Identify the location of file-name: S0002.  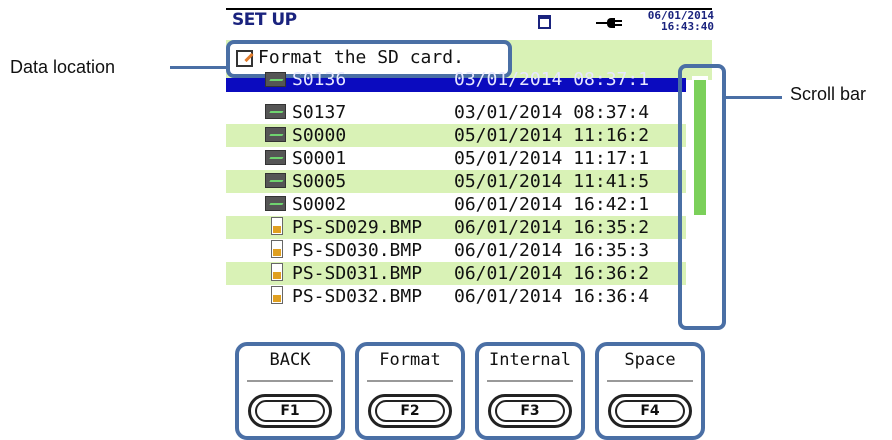
(319, 204).